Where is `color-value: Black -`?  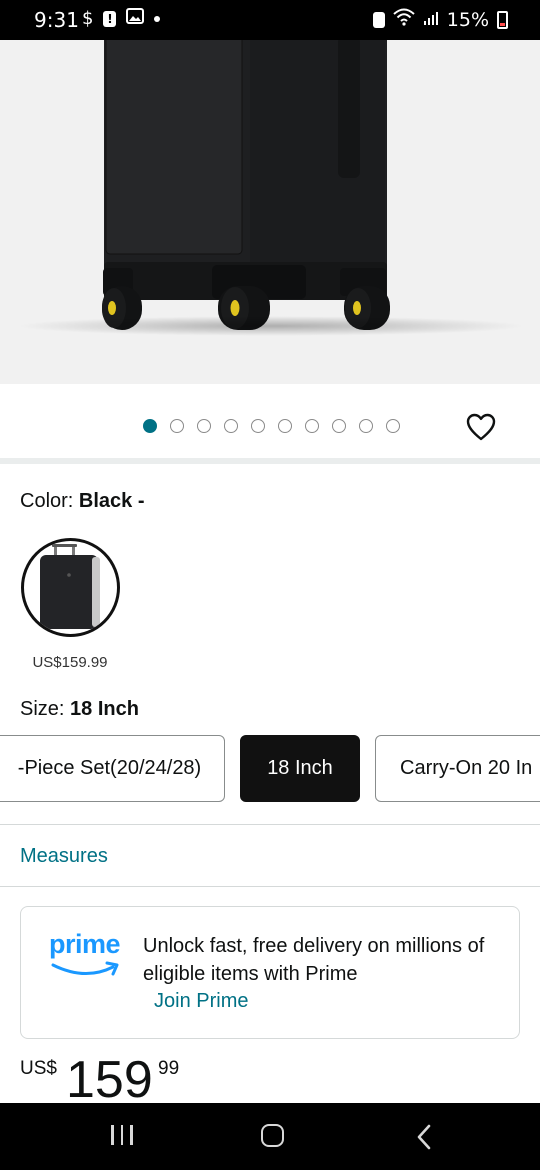
color-value: Black - is located at coordinates (111, 501).